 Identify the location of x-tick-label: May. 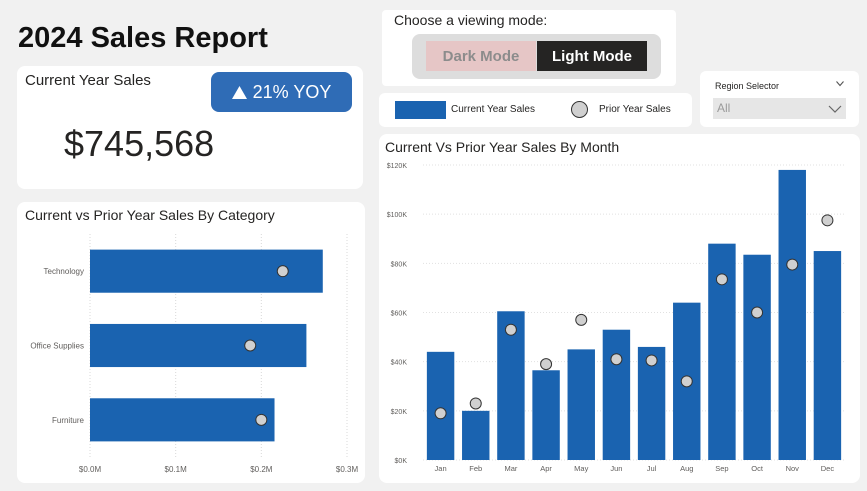
(581, 468).